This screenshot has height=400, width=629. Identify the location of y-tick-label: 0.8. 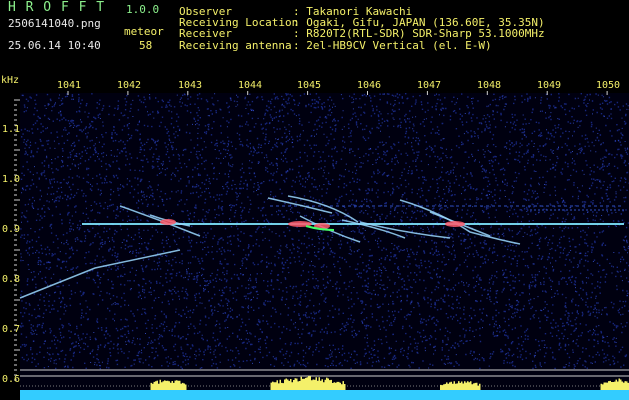
(11, 279).